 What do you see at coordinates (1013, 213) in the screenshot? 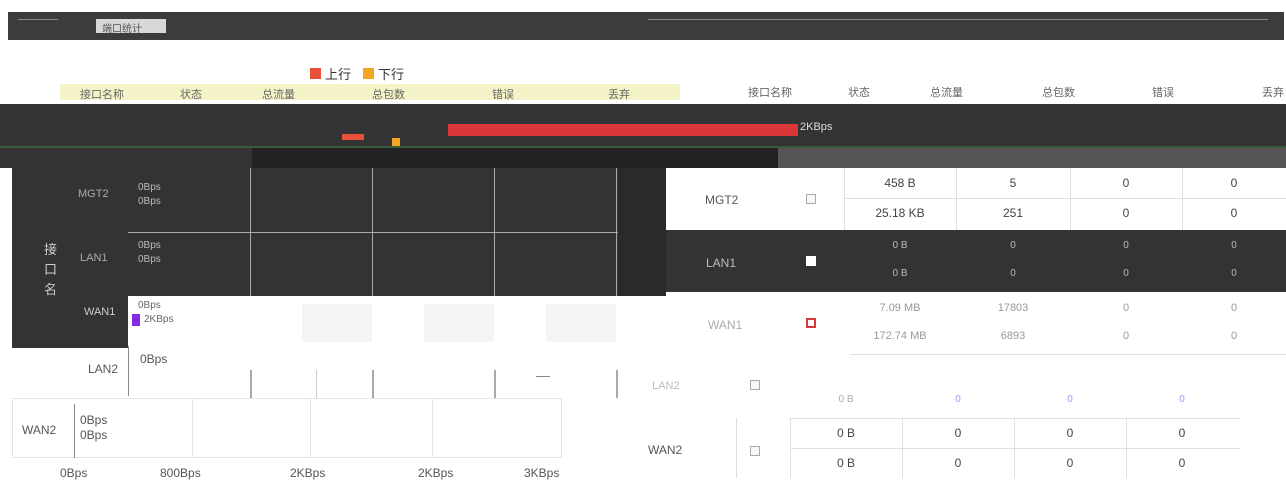
I see `port-pkts-down: 251` at bounding box center [1013, 213].